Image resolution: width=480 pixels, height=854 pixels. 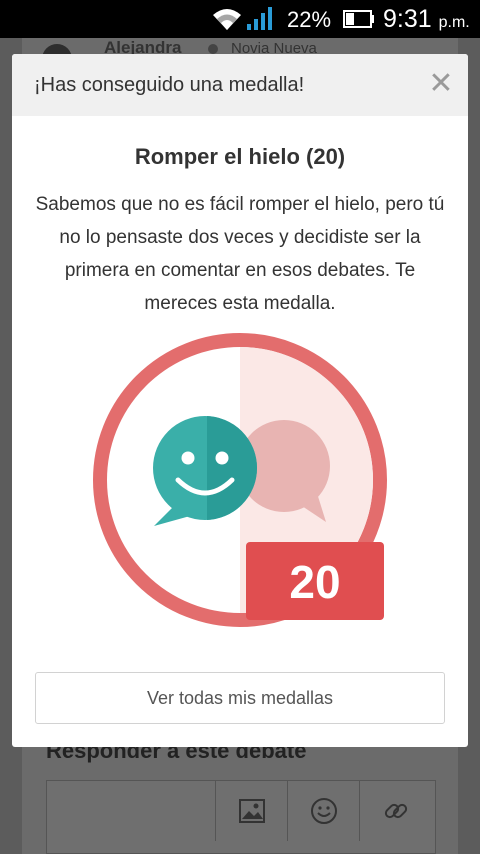 What do you see at coordinates (407, 19) in the screenshot?
I see `clock-time: 9:31` at bounding box center [407, 19].